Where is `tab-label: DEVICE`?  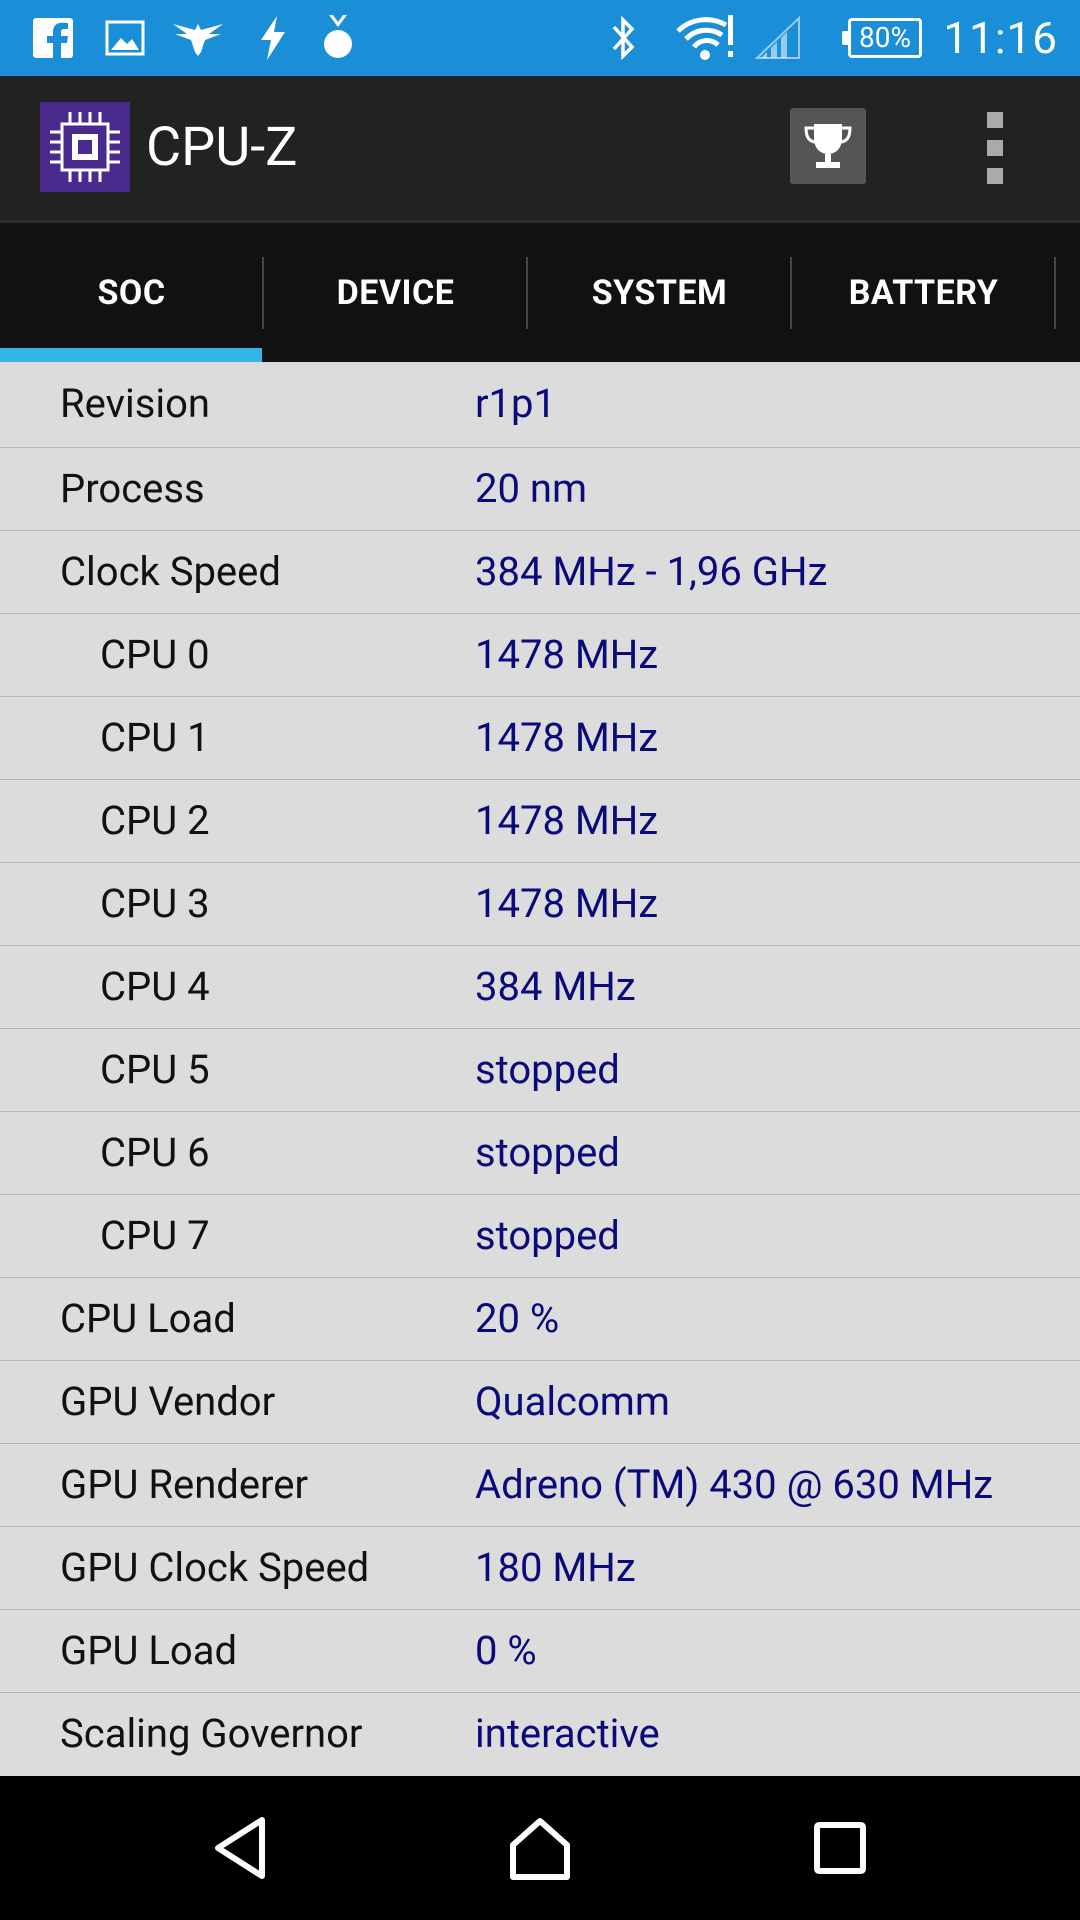 tab-label: DEVICE is located at coordinates (395, 292).